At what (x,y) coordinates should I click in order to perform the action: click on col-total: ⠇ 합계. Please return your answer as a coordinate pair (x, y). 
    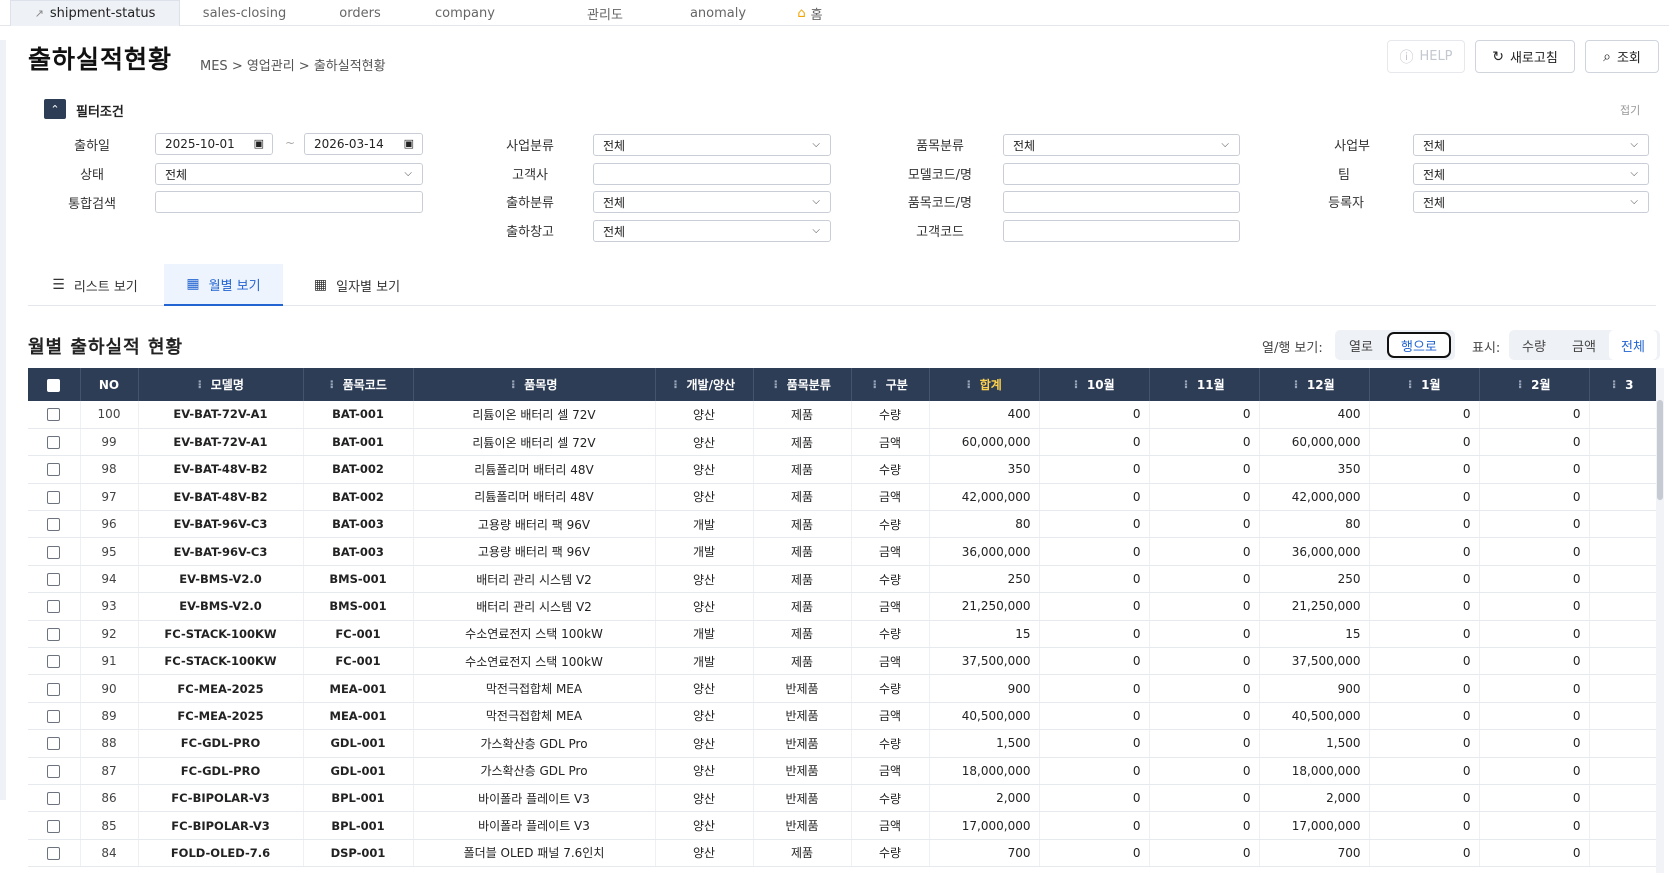
    Looking at the image, I should click on (984, 384).